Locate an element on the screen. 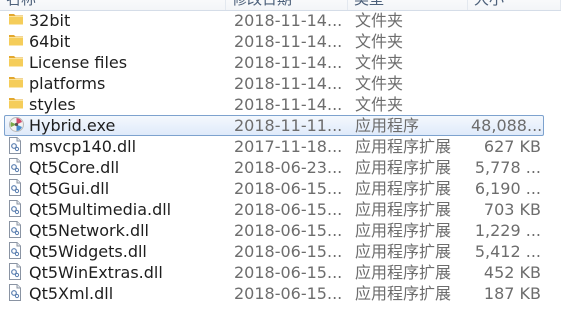 This screenshot has height=310, width=561. file-type: 应用程序 is located at coordinates (387, 125).